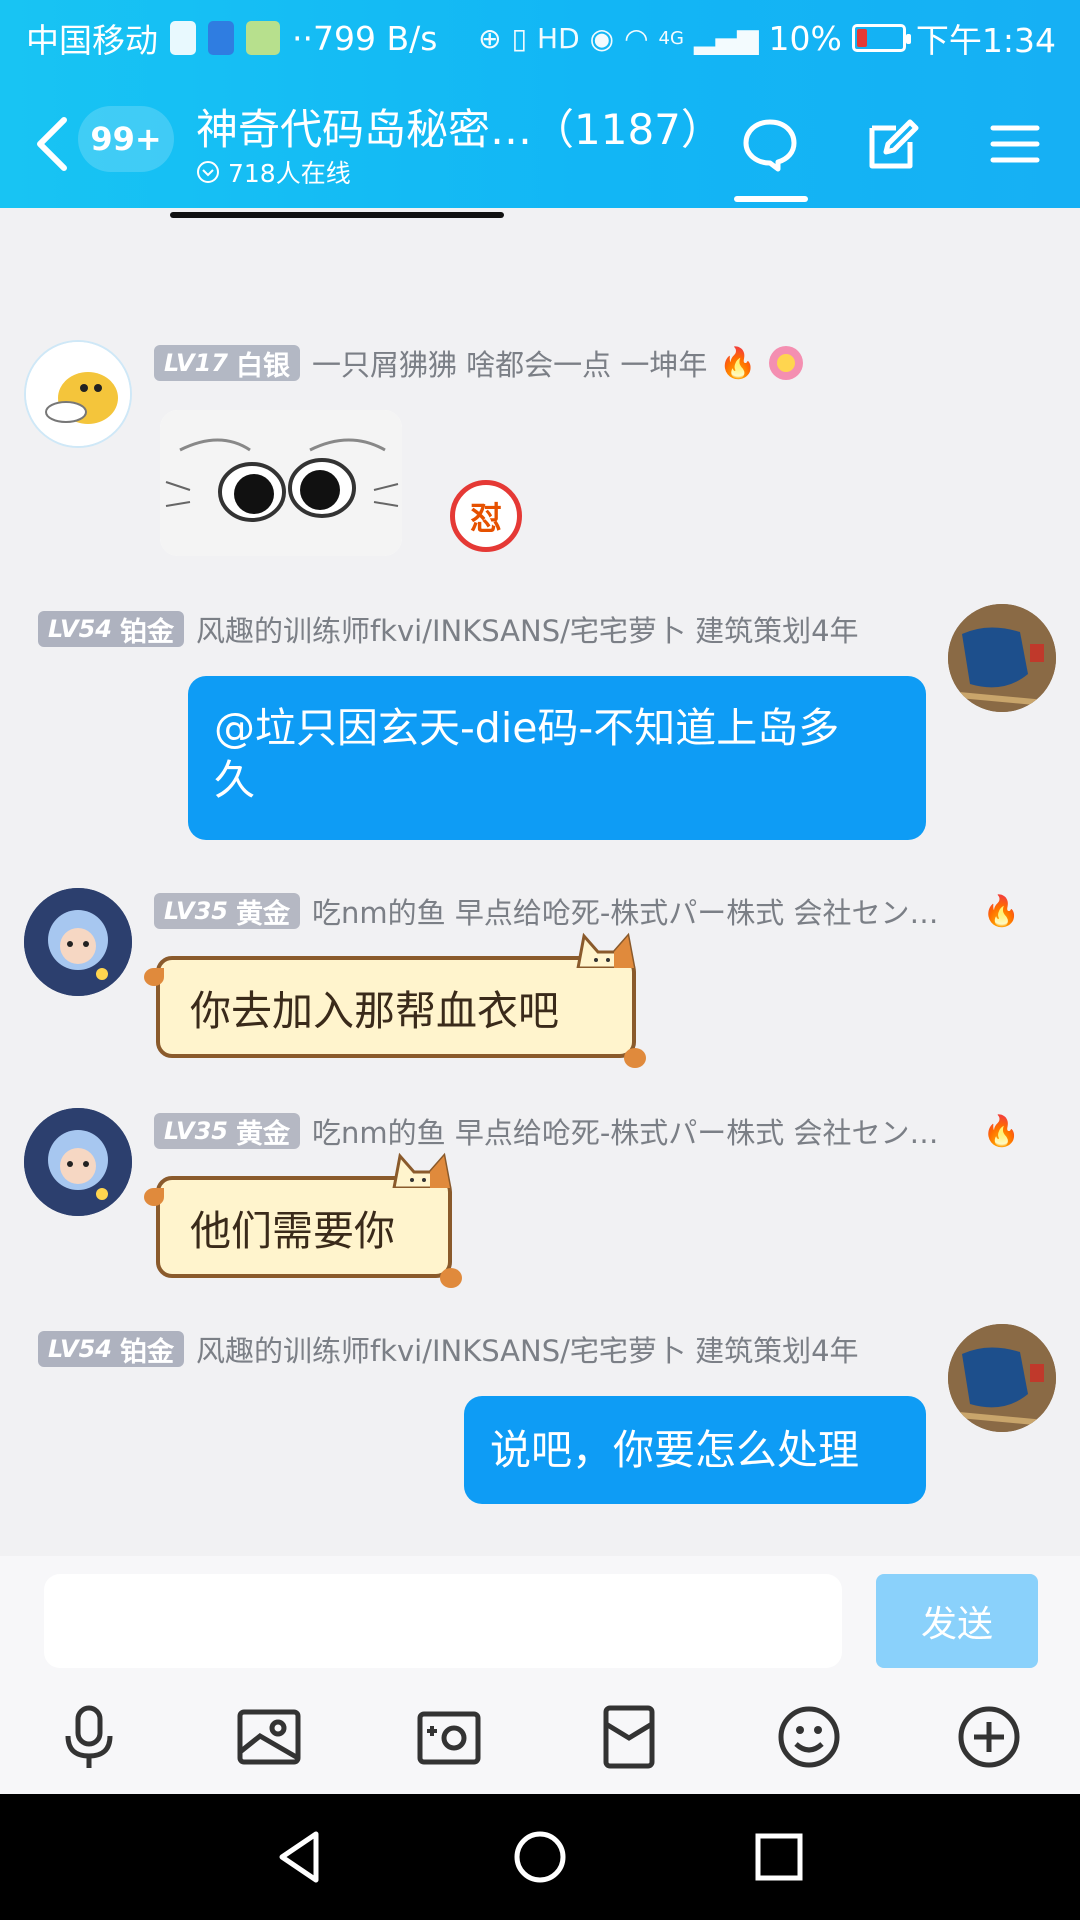 The image size is (1080, 1920). Describe the element at coordinates (196, 363) in the screenshot. I see `level-number: LV17` at that location.